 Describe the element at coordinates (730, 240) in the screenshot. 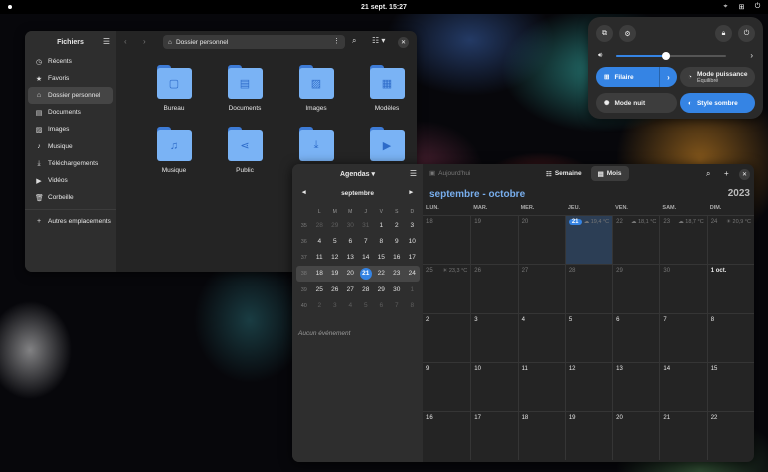

I see `day-cell: 24 ☀ 20,9 °C` at that location.